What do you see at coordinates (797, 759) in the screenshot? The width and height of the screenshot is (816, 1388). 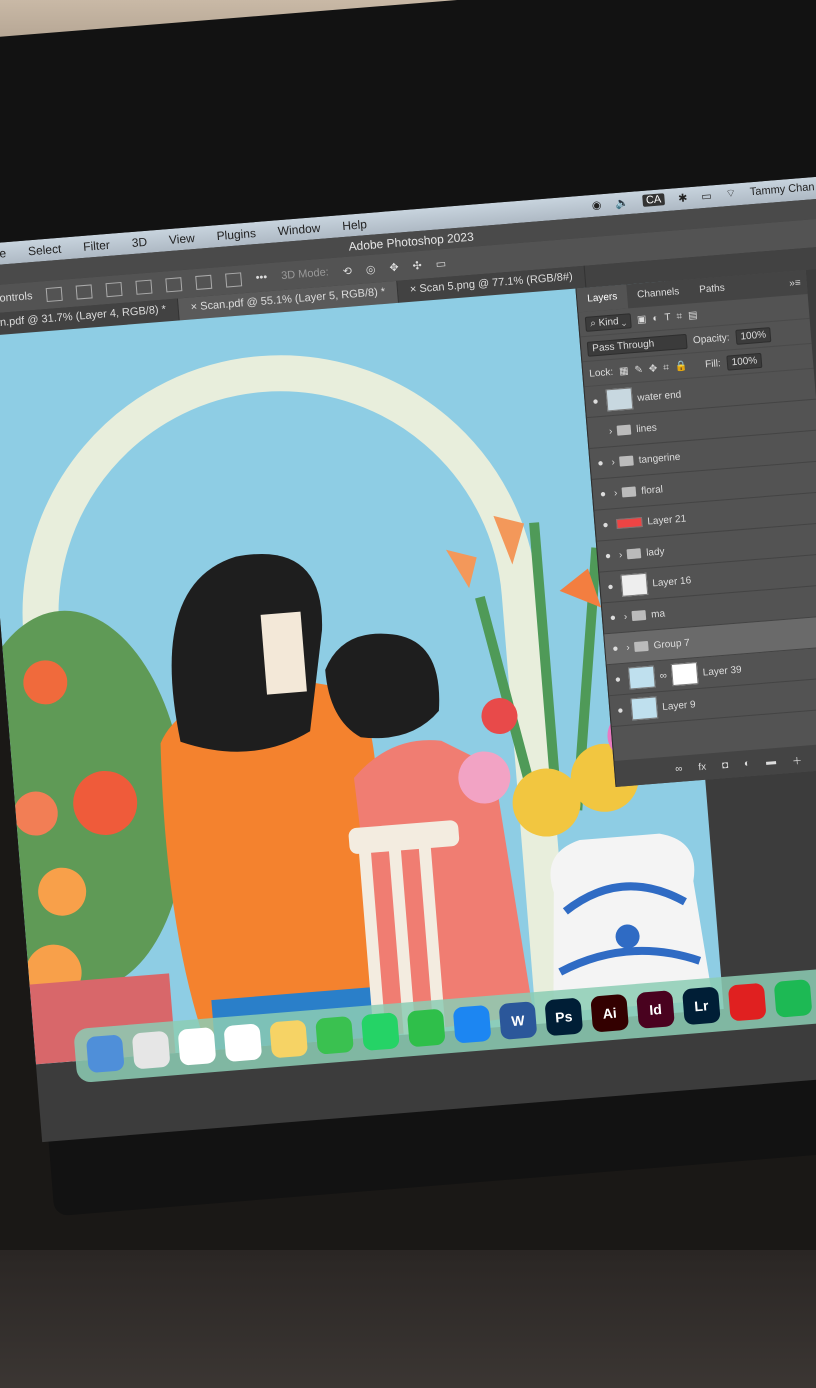 I see `new-layer-icon: ＋` at bounding box center [797, 759].